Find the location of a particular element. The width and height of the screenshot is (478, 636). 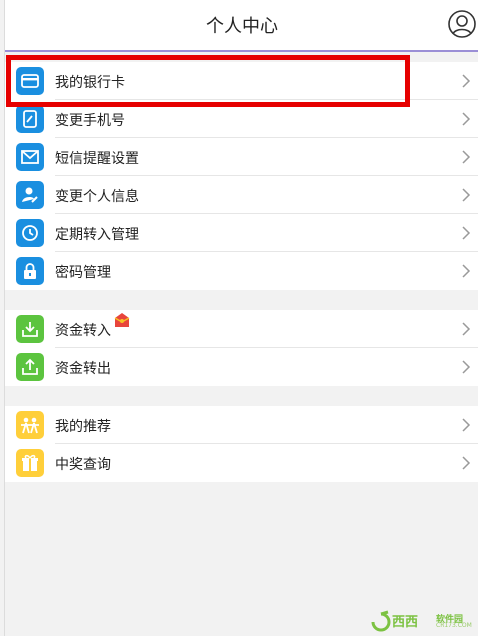

list-item-fund-in: 资金转入 is located at coordinates (241, 329).